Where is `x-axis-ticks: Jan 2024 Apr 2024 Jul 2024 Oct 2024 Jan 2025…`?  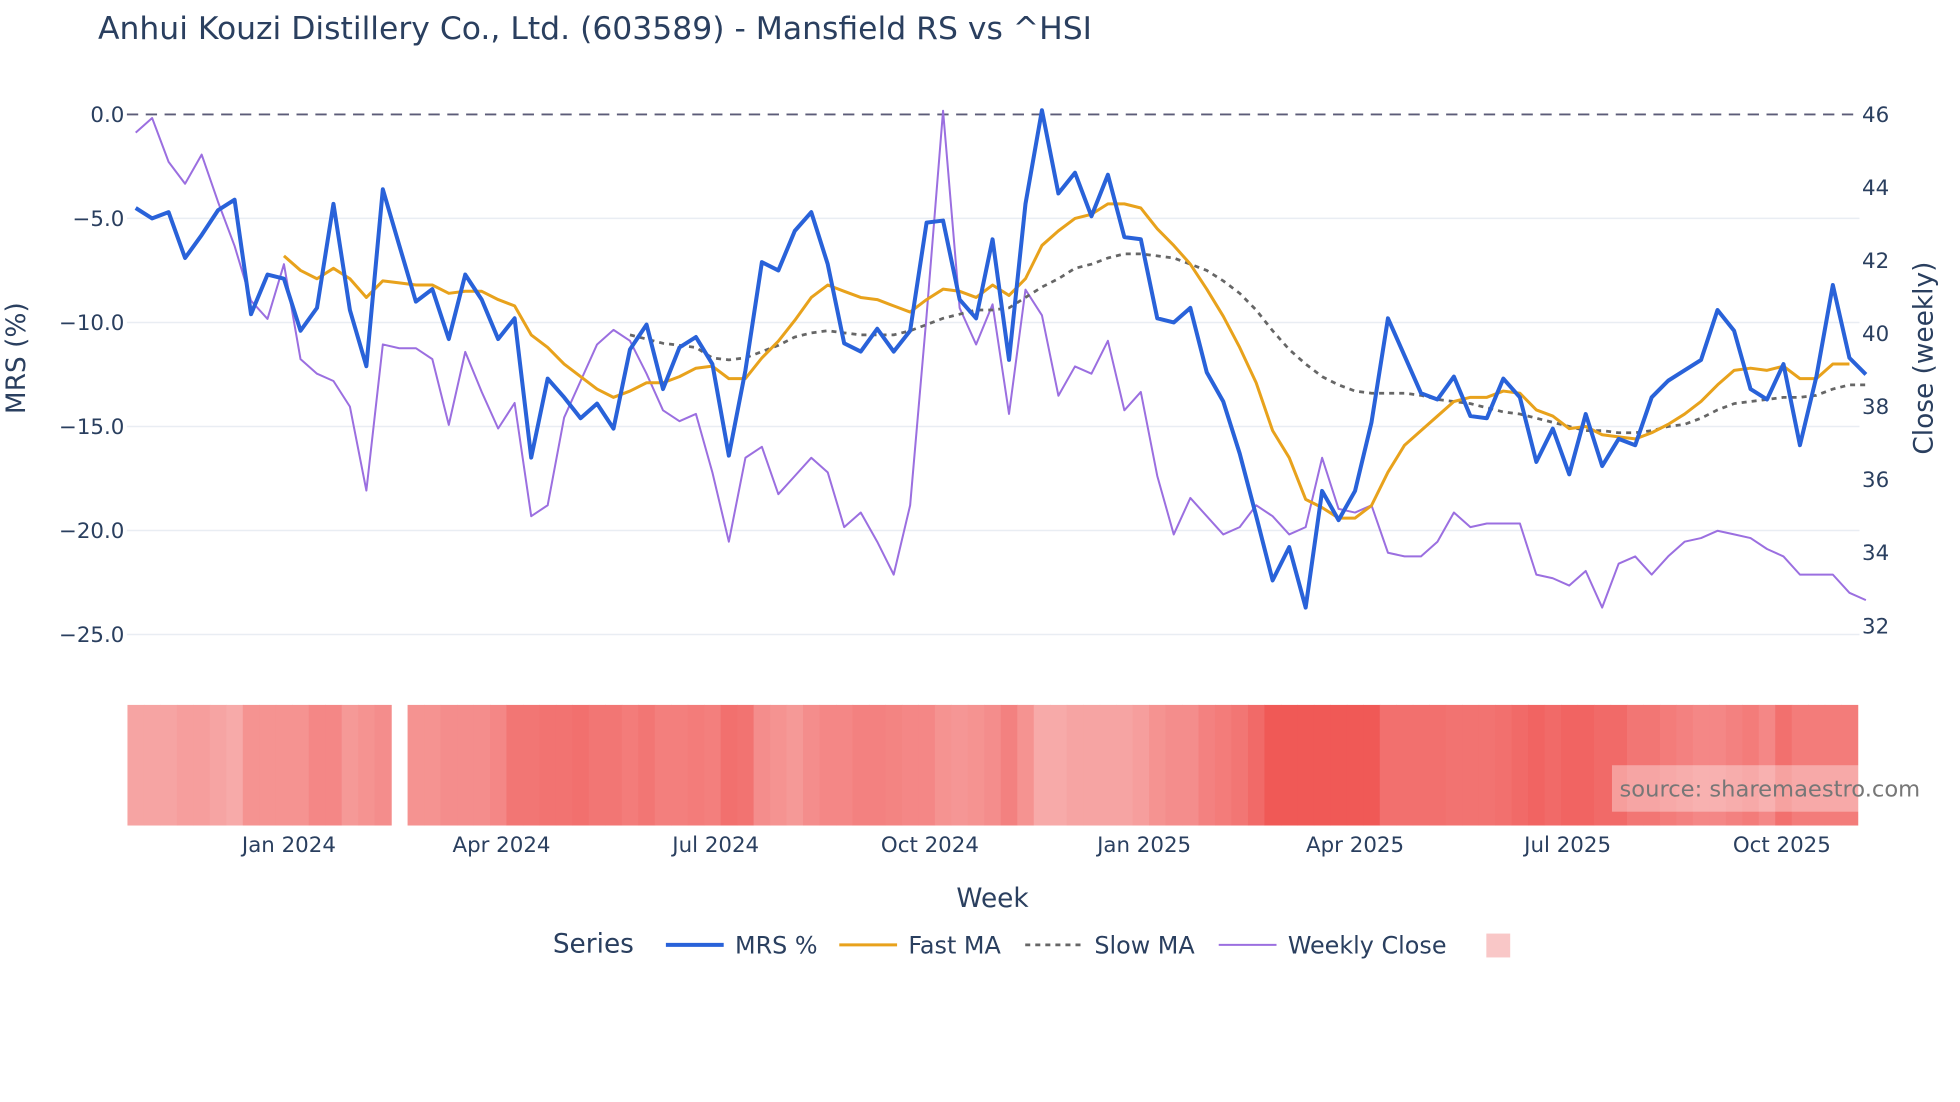
x-axis-ticks: Jan 2024 Apr 2024 Jul 2024 Oct 2024 Jan 2025… is located at coordinates (1035, 845).